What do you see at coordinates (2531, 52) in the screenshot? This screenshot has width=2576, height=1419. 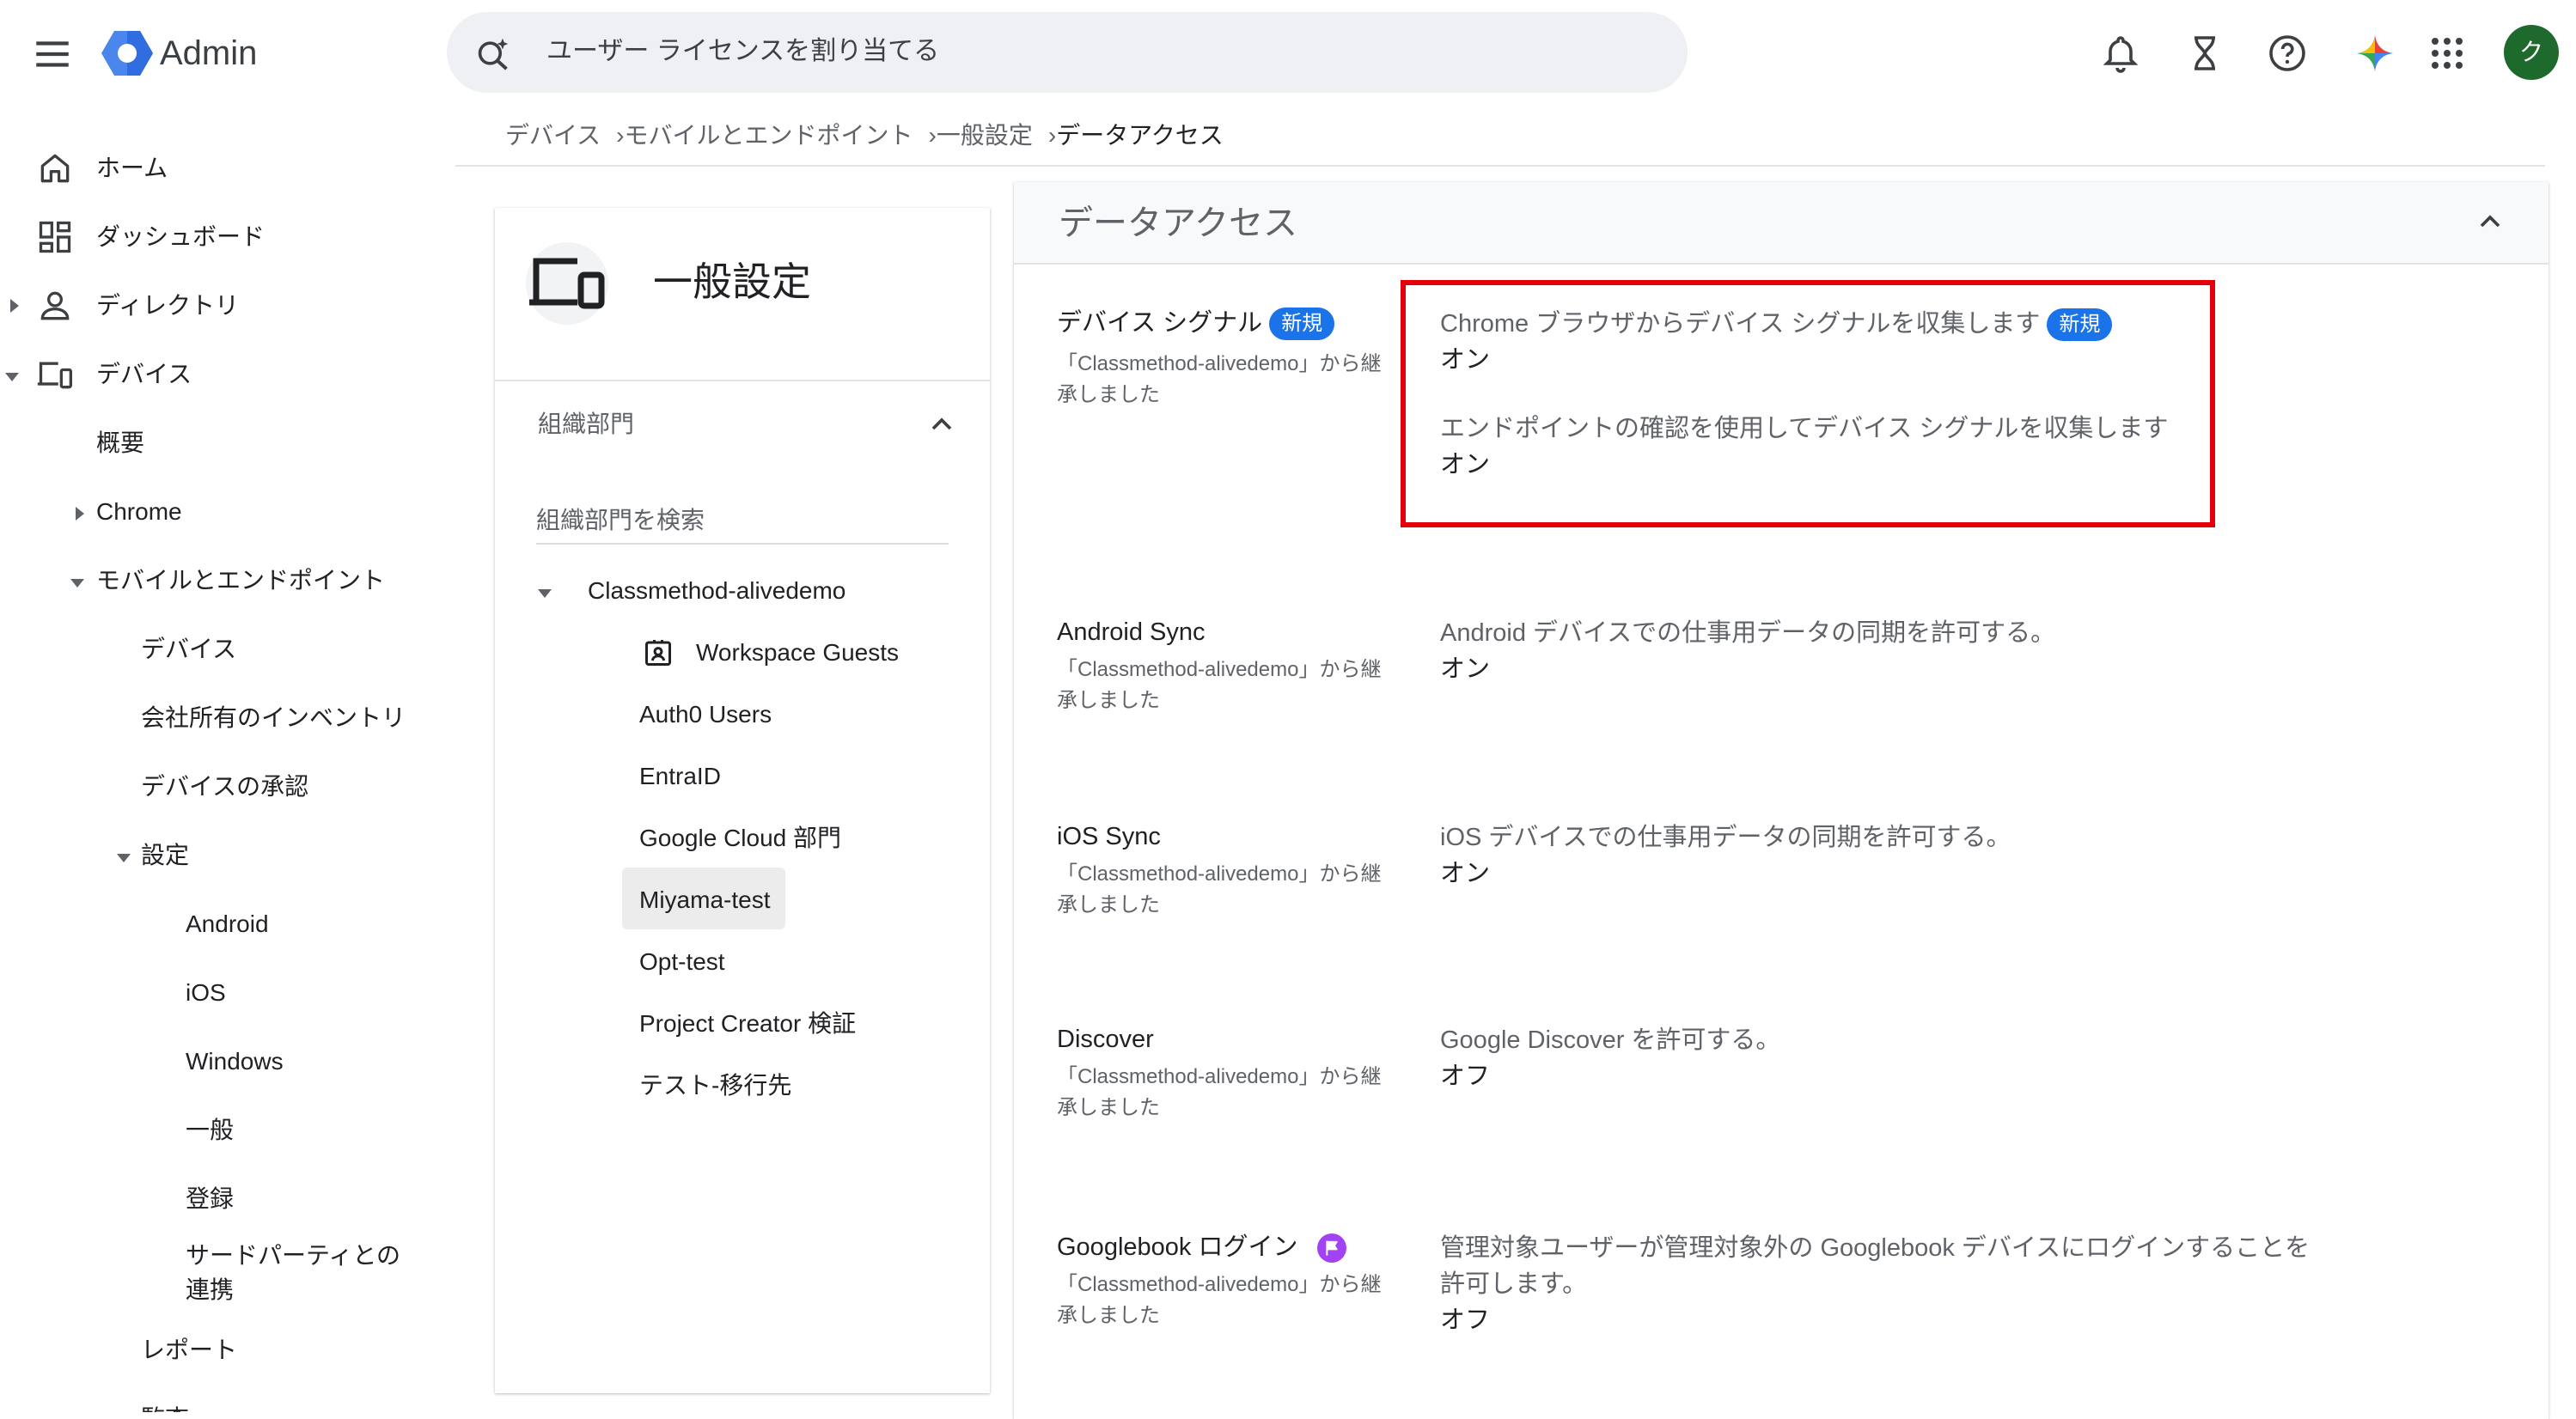 I see `account-avatar: ク` at bounding box center [2531, 52].